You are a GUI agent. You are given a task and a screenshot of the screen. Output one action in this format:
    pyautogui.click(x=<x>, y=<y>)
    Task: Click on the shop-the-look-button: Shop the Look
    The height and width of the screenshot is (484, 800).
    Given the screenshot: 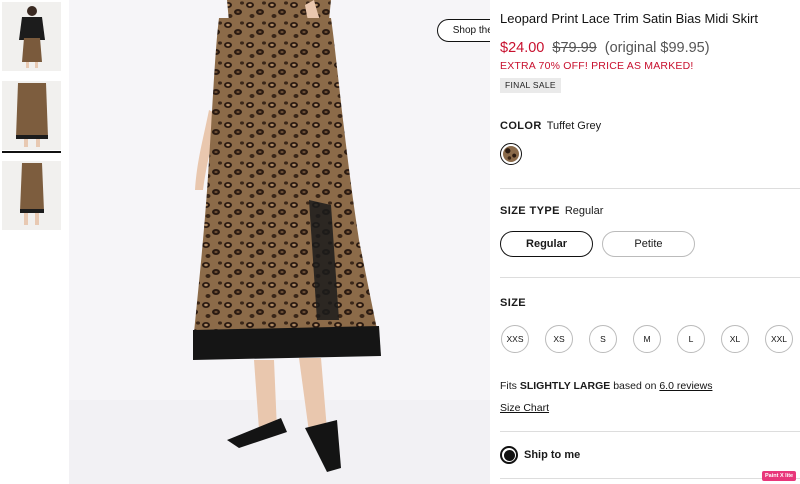 What is the action you would take?
    pyautogui.click(x=463, y=30)
    